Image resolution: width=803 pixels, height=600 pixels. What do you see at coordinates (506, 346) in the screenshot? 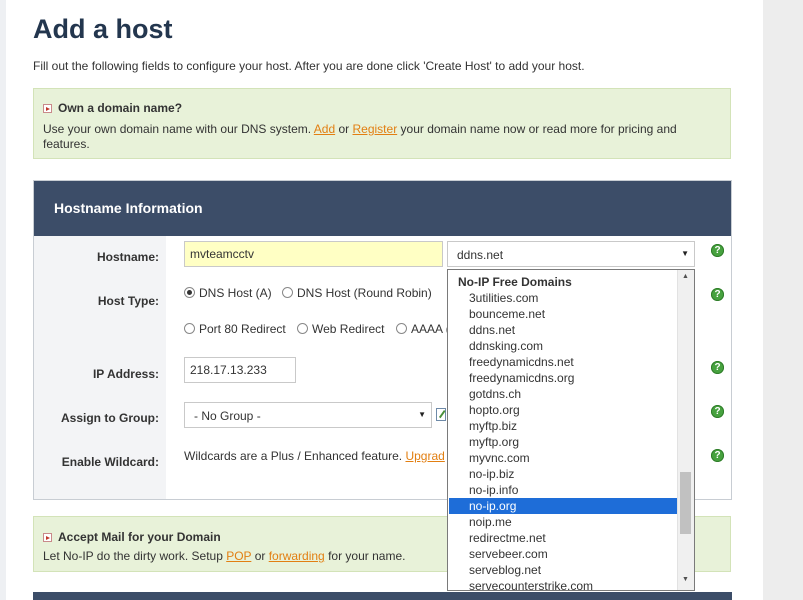
I see `dropdown-option: ddnsking.com` at bounding box center [506, 346].